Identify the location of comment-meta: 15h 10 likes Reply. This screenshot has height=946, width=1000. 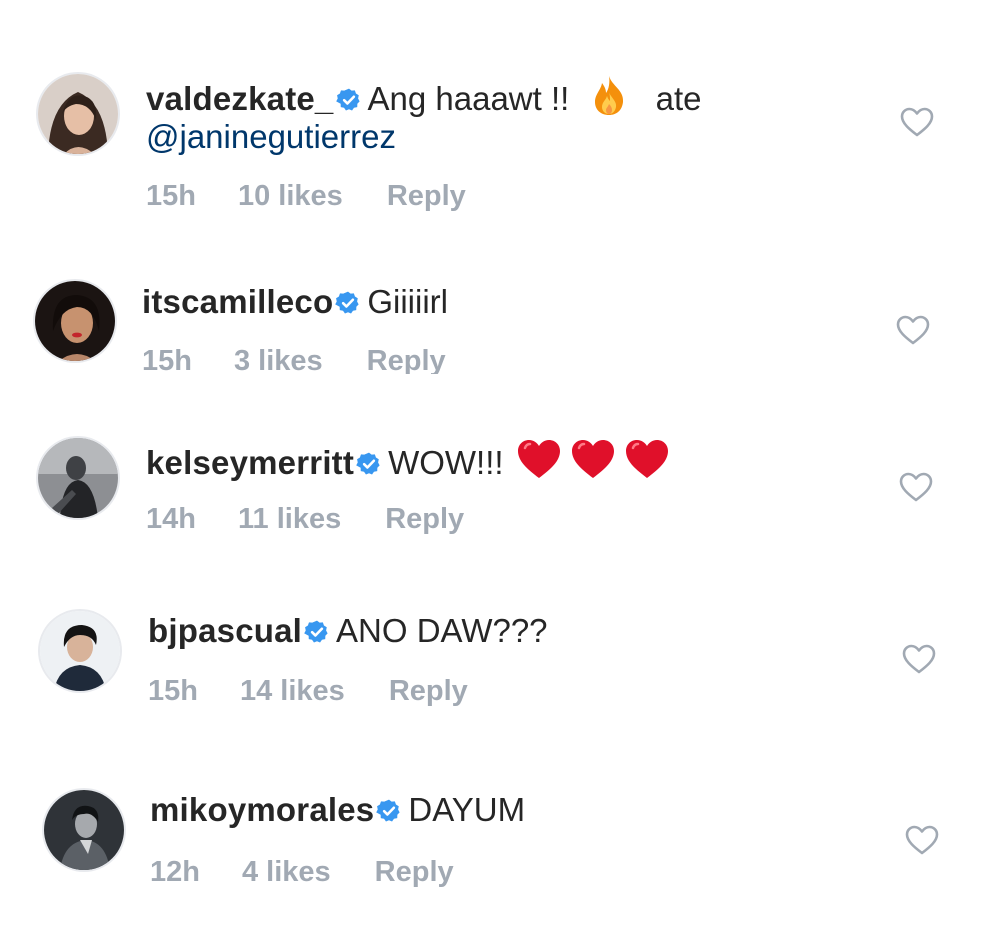
(306, 196).